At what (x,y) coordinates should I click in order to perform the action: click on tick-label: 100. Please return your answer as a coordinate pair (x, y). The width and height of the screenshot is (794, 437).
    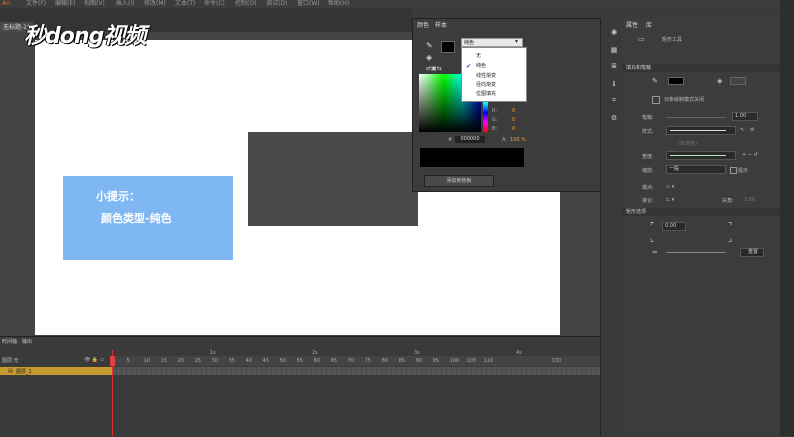
    Looking at the image, I should click on (454, 361).